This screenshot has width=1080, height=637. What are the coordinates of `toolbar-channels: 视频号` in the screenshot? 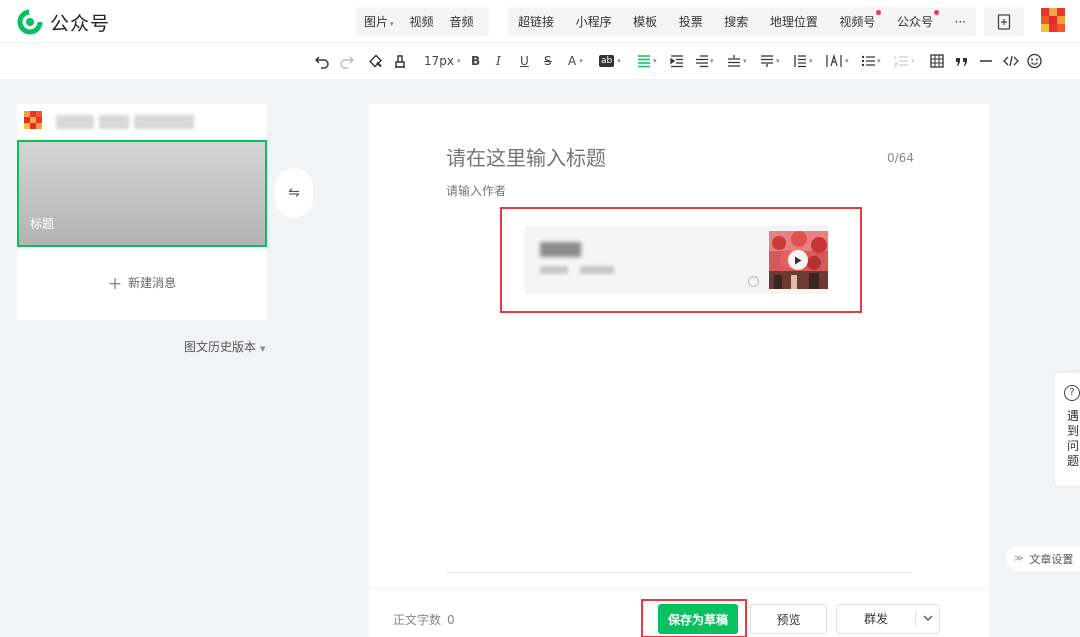 It's located at (857, 20).